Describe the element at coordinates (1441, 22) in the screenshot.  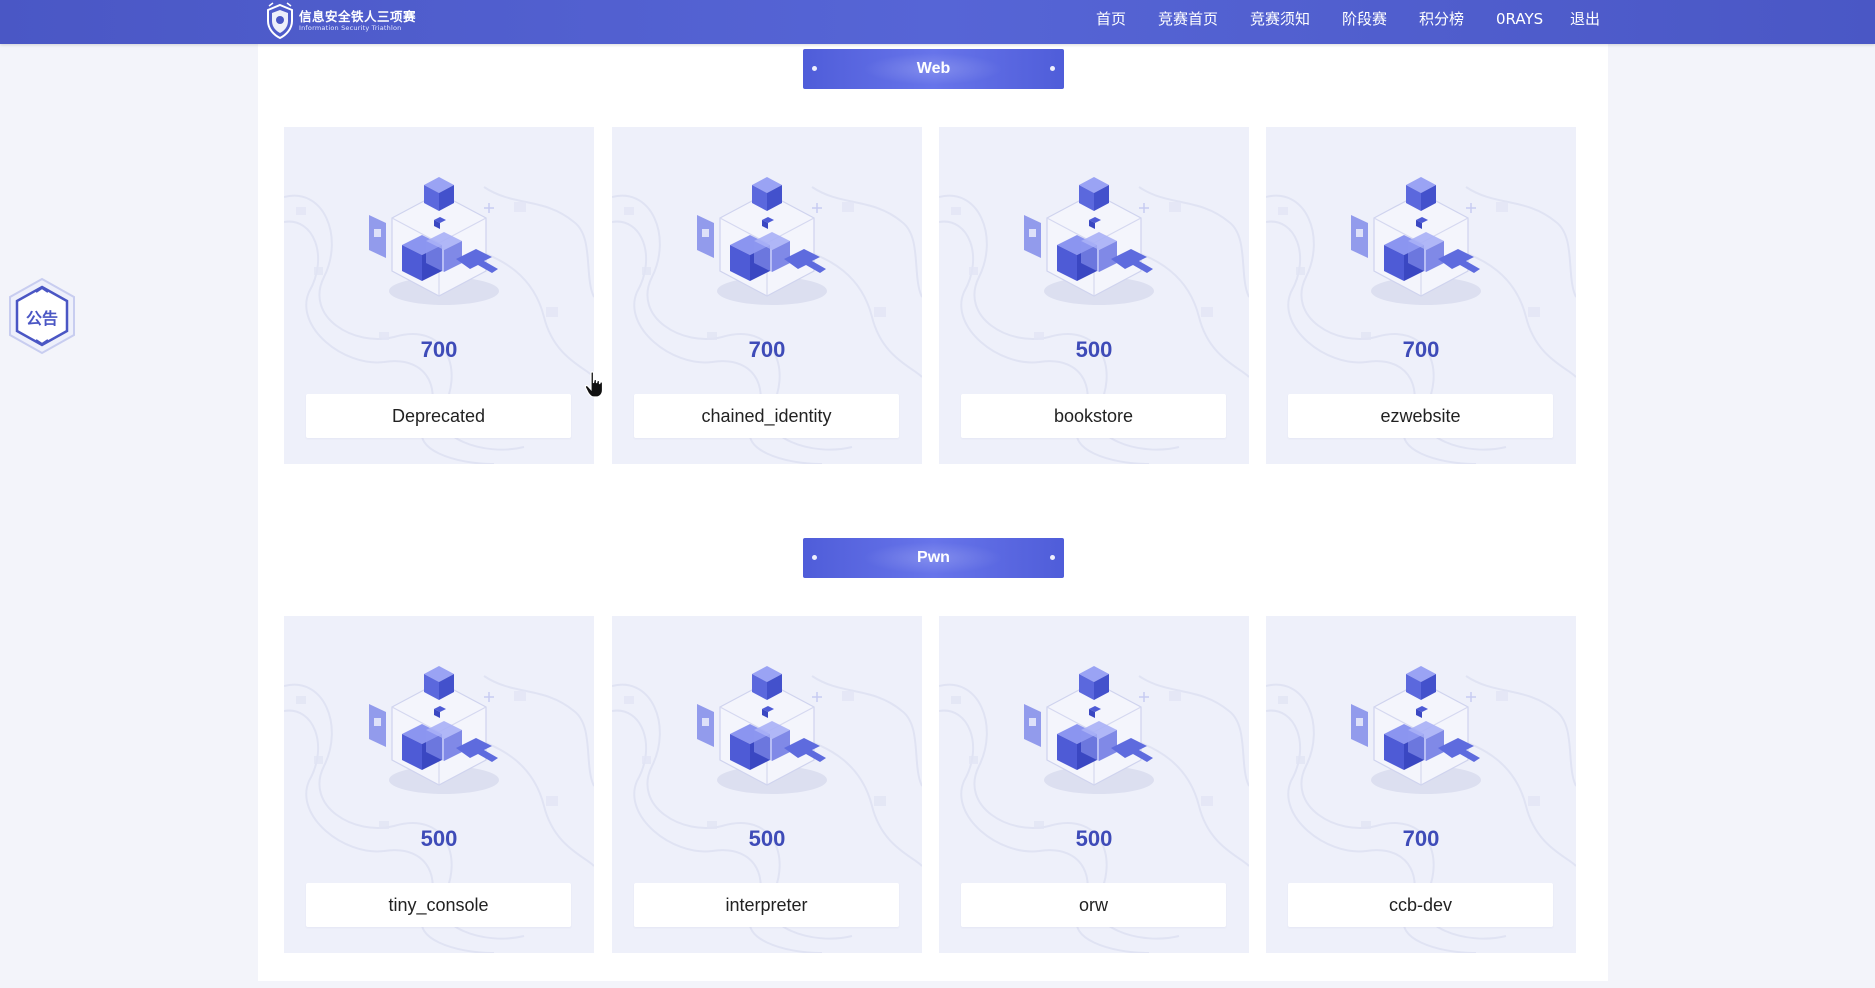
I see `nav-scoreboard: 积分榜` at that location.